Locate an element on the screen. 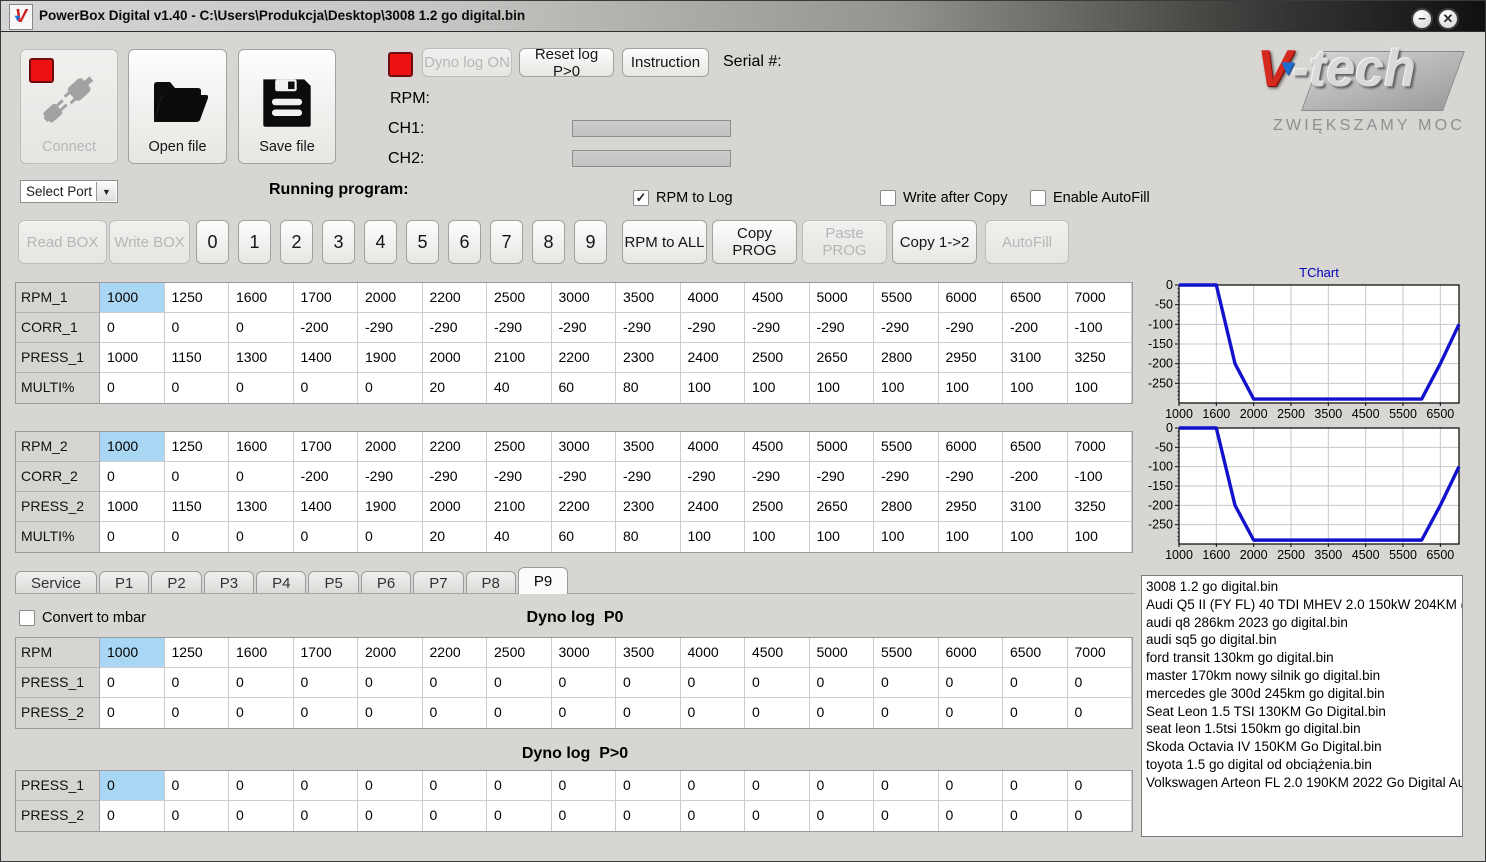  program-button-7: 7 is located at coordinates (506, 242).